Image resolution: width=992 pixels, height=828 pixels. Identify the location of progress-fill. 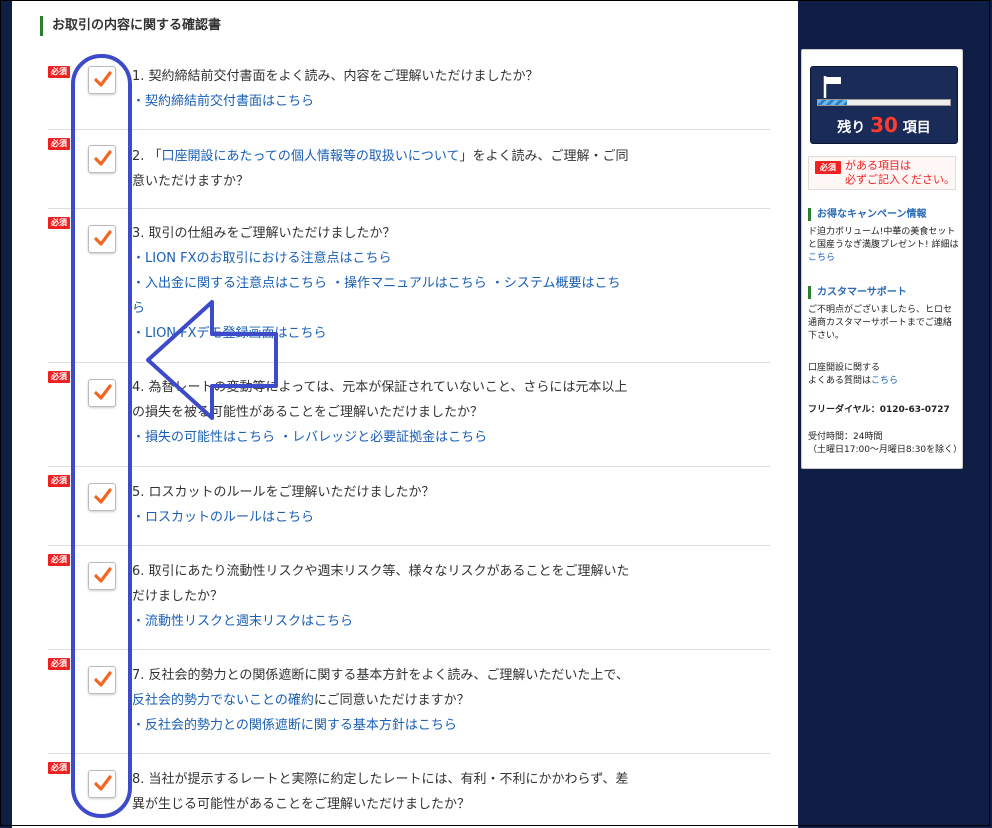
(833, 102).